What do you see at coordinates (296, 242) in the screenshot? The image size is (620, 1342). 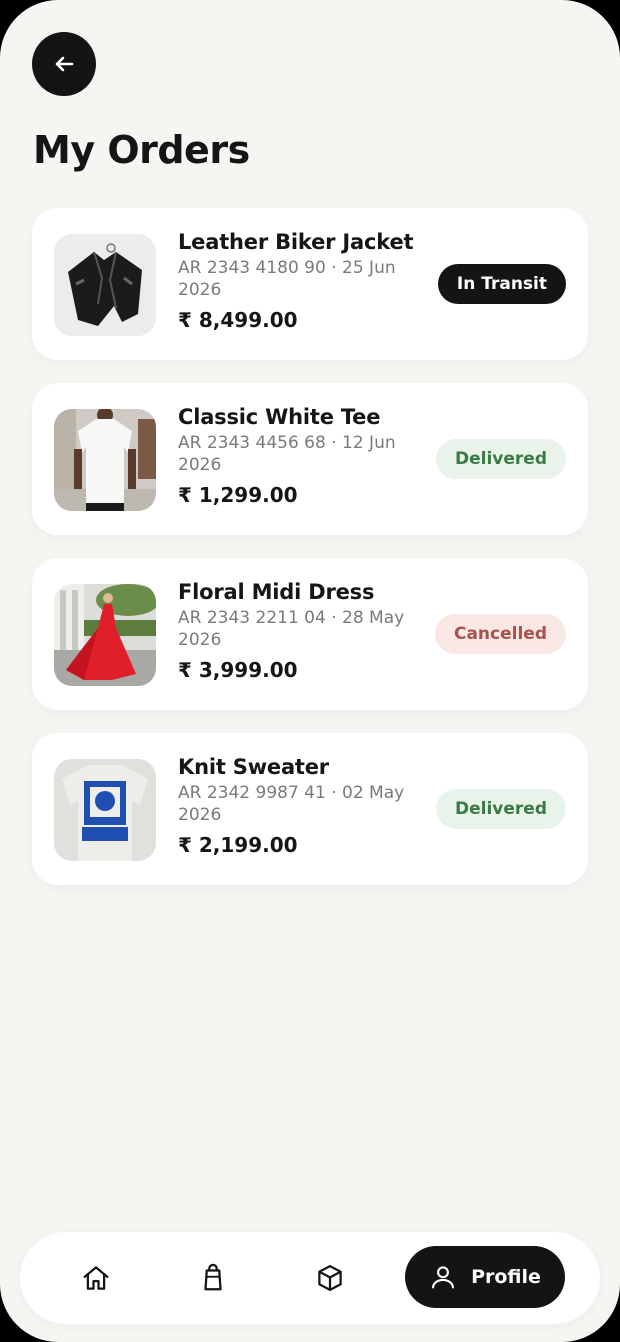 I see `product-name: Leather Biker Jacket` at bounding box center [296, 242].